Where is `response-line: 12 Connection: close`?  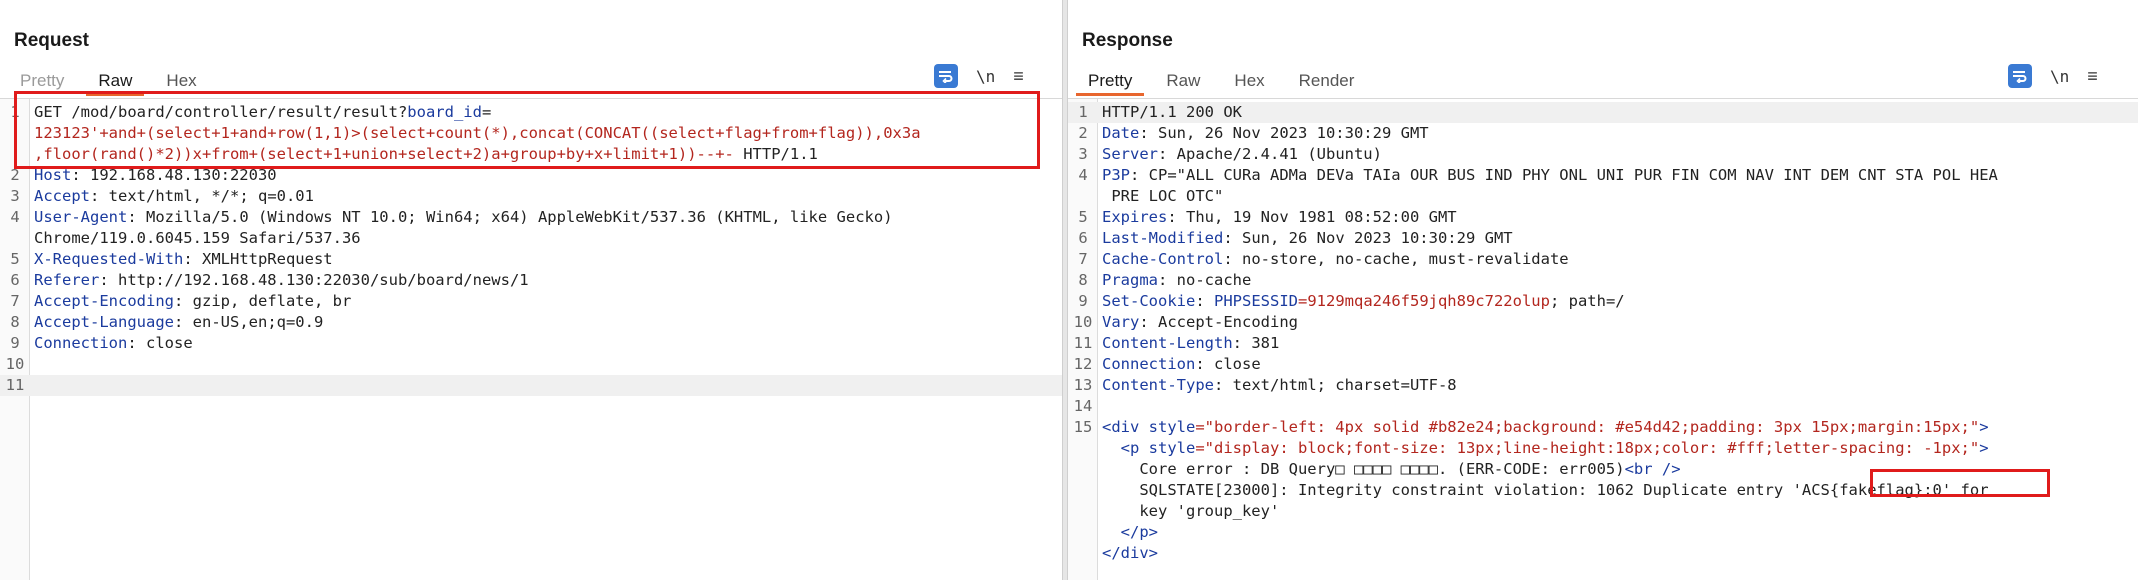
response-line: 12 Connection: close is located at coordinates (1167, 364).